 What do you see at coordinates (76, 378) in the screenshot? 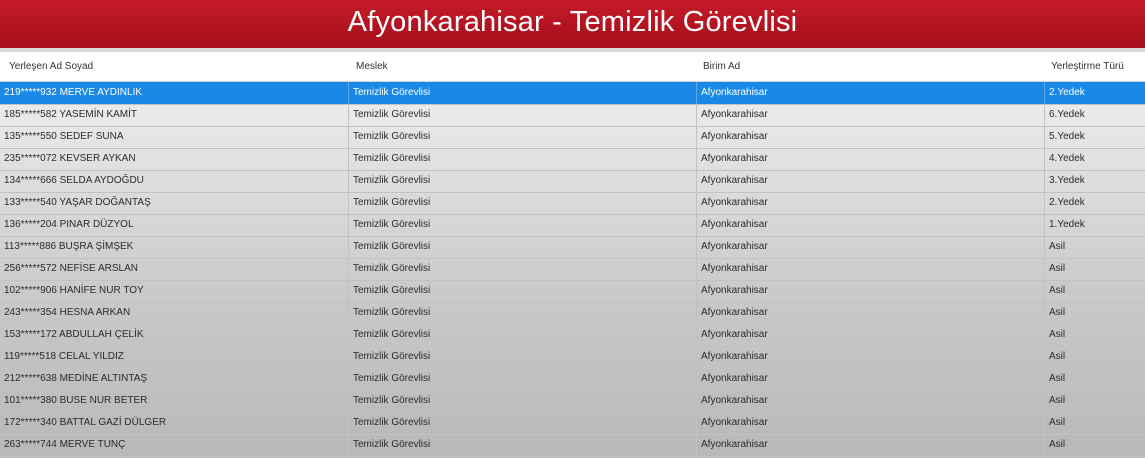
I see `cell-name: 212*****638 MEDİNE ALTINTAŞ` at bounding box center [76, 378].